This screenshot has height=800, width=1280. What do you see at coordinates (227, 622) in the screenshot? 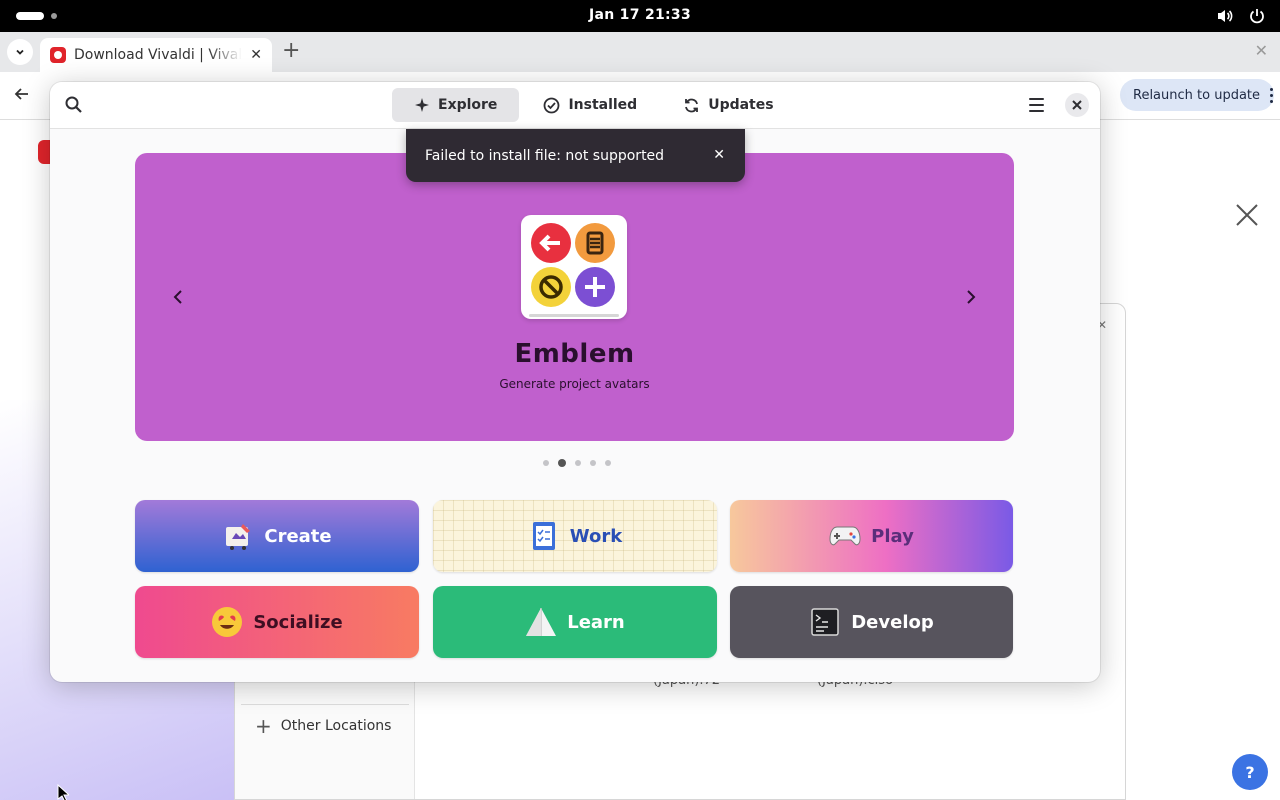
I see `smiley-icon` at bounding box center [227, 622].